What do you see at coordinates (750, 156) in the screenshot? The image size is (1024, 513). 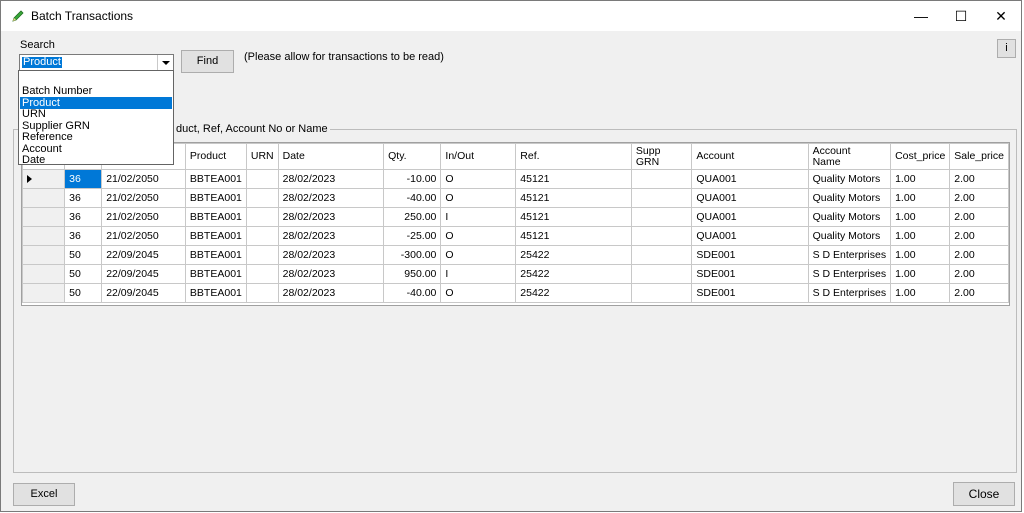 I see `header-account: Account` at bounding box center [750, 156].